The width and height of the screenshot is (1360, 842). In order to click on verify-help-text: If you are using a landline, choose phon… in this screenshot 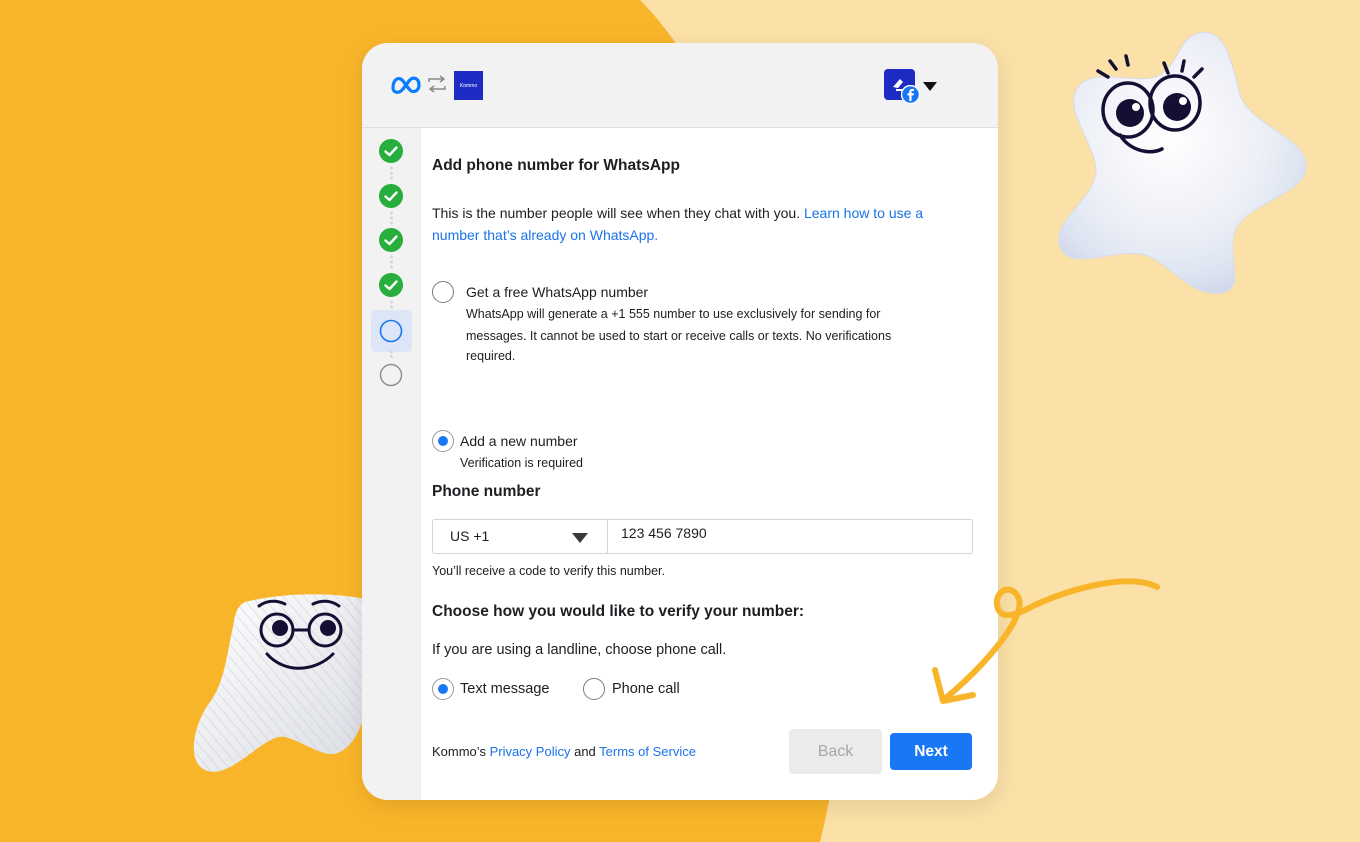, I will do `click(579, 650)`.